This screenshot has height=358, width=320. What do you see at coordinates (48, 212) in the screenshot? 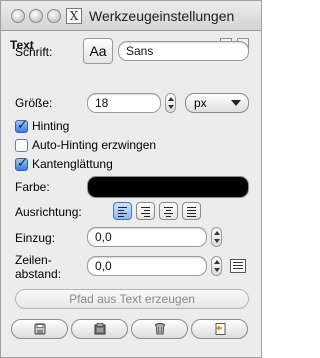
I see `justify-label: Ausrichtung:` at bounding box center [48, 212].